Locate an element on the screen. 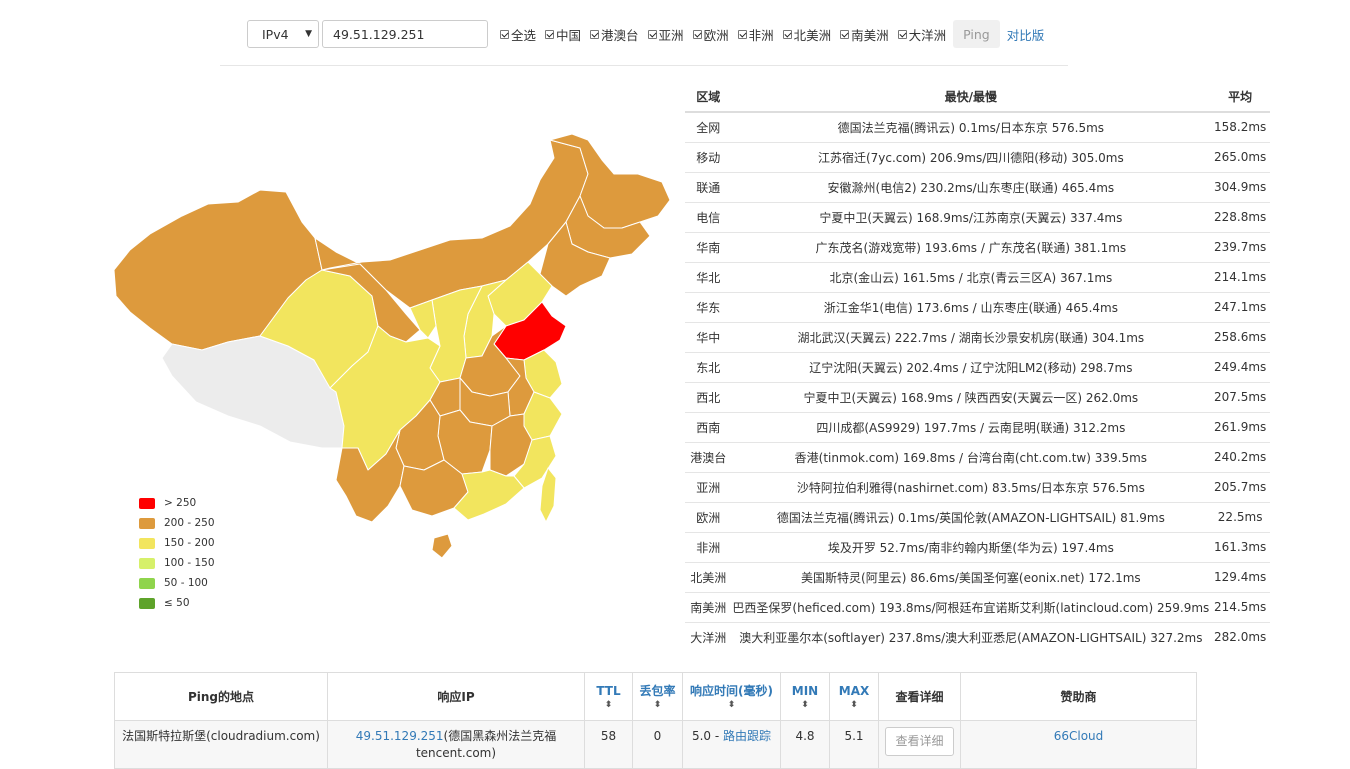 Image resolution: width=1350 pixels, height=769 pixels. map-region-hainan is located at coordinates (442, 546).